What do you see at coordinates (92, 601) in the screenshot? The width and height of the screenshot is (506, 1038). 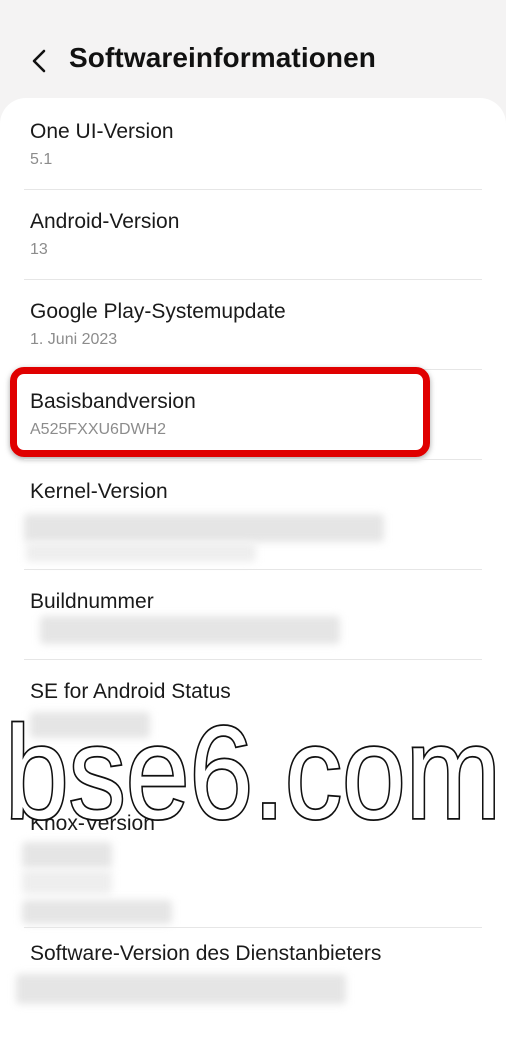 I see `list-item-label: Buildnummer` at bounding box center [92, 601].